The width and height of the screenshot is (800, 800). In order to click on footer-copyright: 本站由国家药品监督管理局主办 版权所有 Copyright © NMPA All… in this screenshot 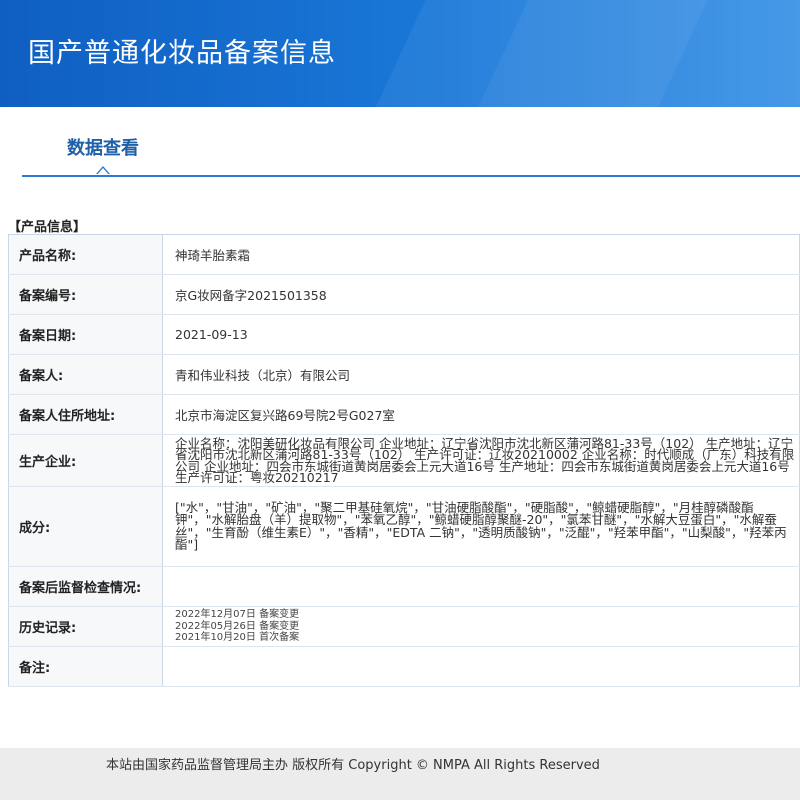, I will do `click(353, 765)`.